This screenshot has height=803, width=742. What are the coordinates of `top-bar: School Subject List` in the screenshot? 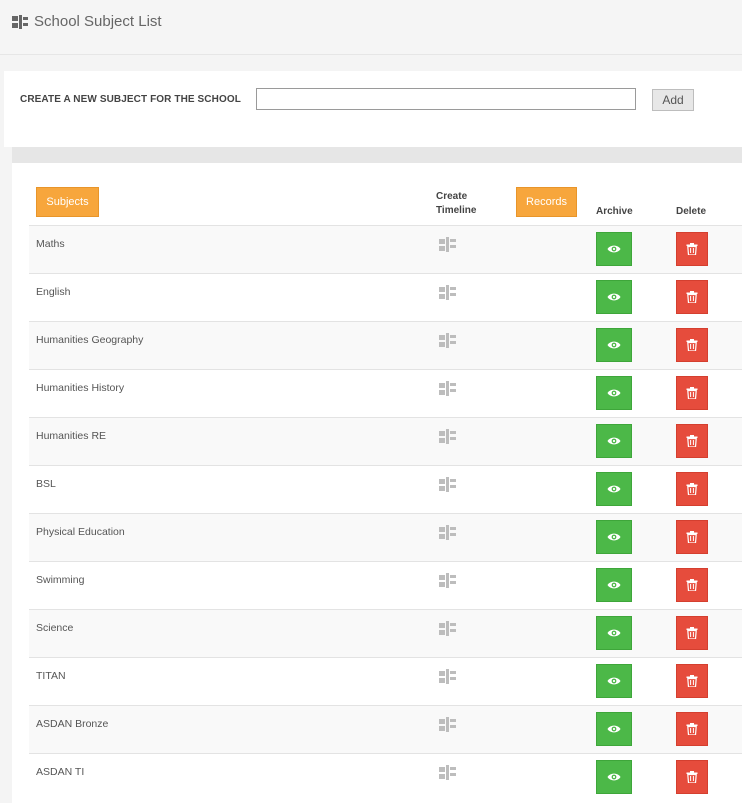 It's located at (371, 27).